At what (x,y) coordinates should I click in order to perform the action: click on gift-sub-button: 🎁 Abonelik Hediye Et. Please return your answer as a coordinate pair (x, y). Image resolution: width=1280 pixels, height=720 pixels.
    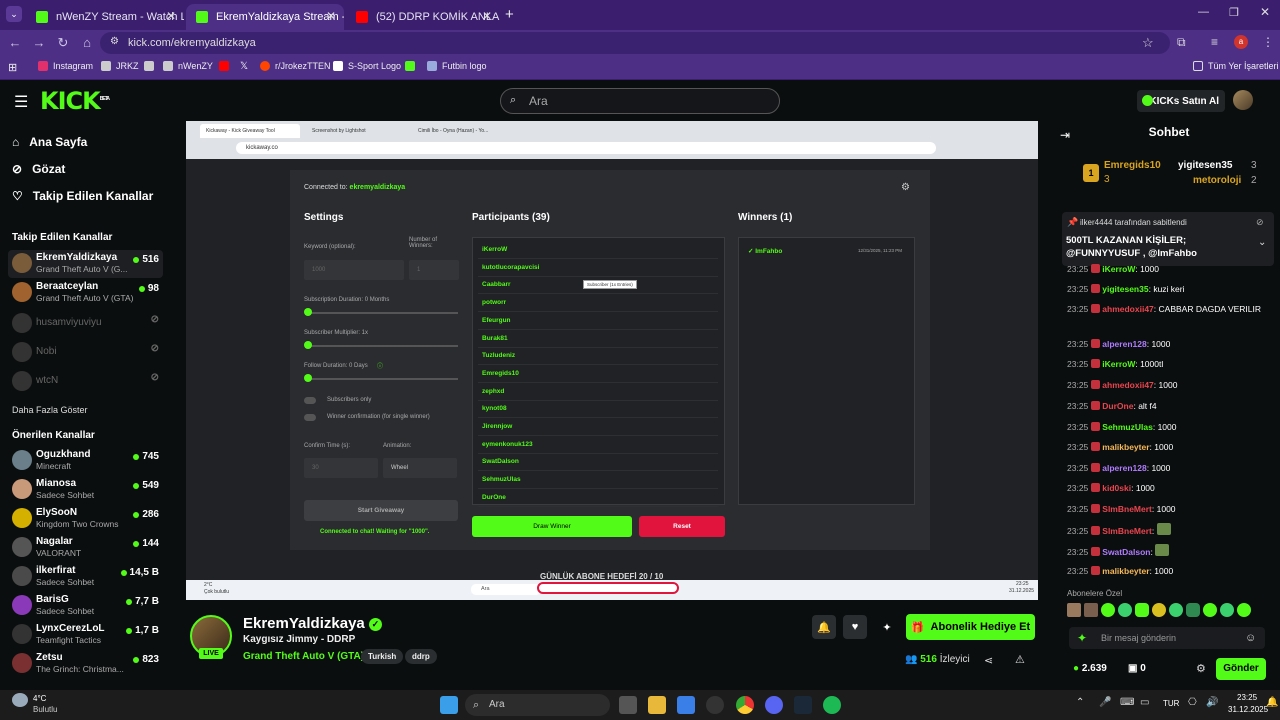
    Looking at the image, I should click on (970, 627).